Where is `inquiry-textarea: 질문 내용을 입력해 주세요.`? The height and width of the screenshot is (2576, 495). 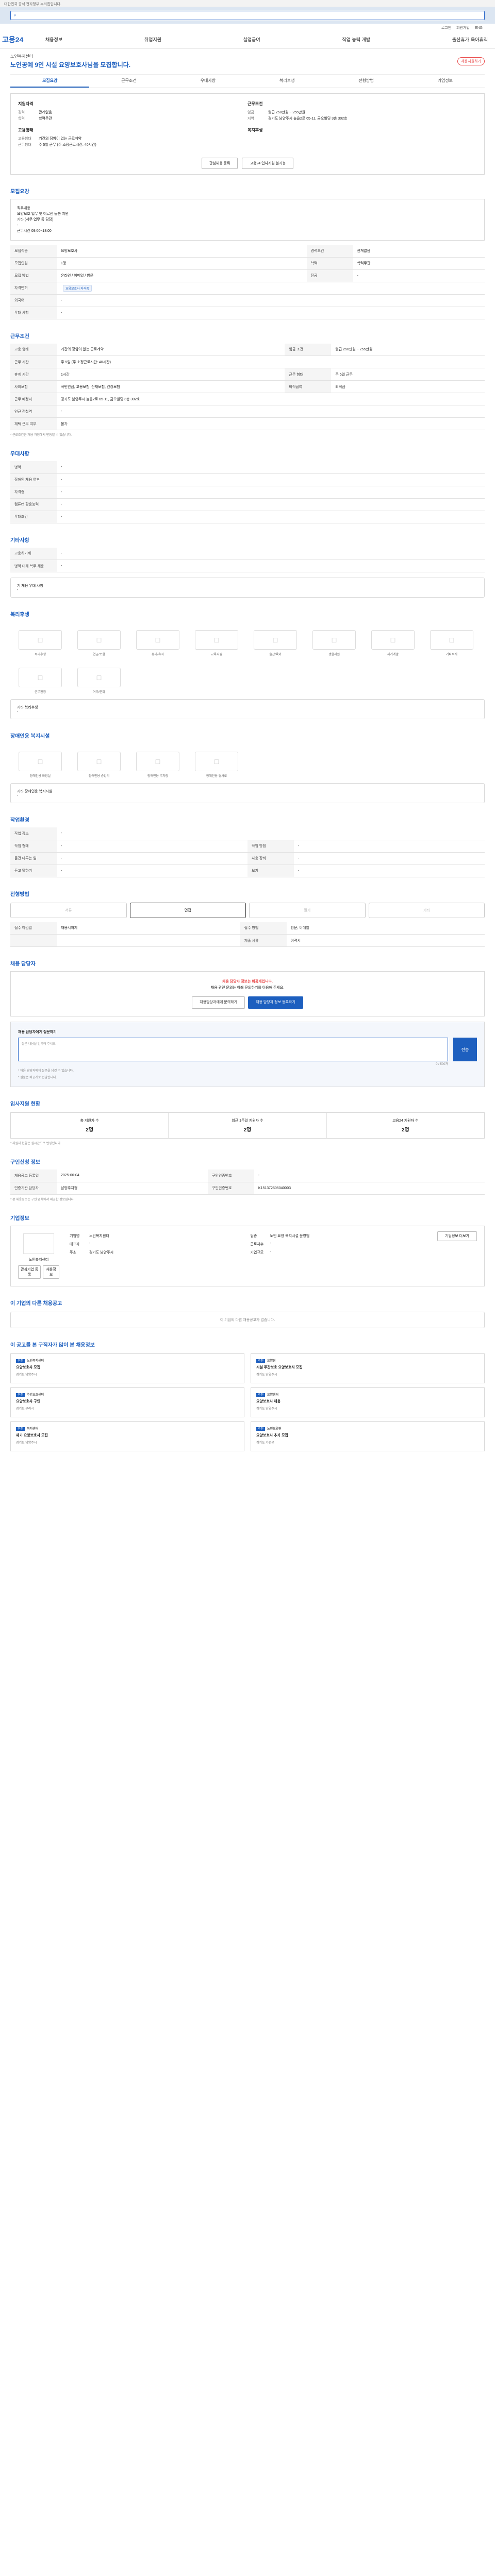
inquiry-textarea: 질문 내용을 입력해 주세요. is located at coordinates (233, 1049).